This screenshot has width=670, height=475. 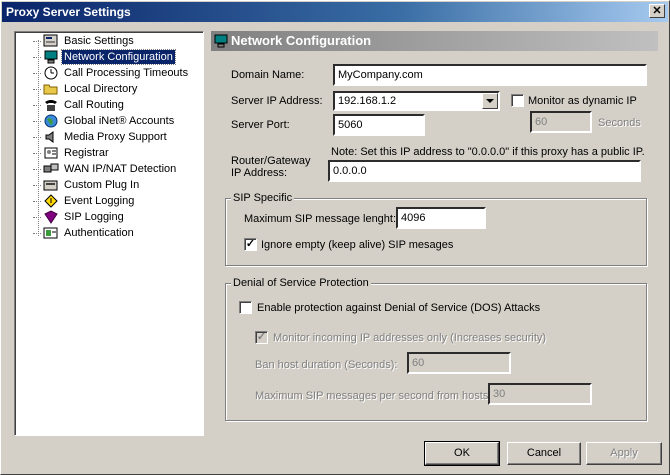 What do you see at coordinates (51, 41) in the screenshot?
I see `settings-icon` at bounding box center [51, 41].